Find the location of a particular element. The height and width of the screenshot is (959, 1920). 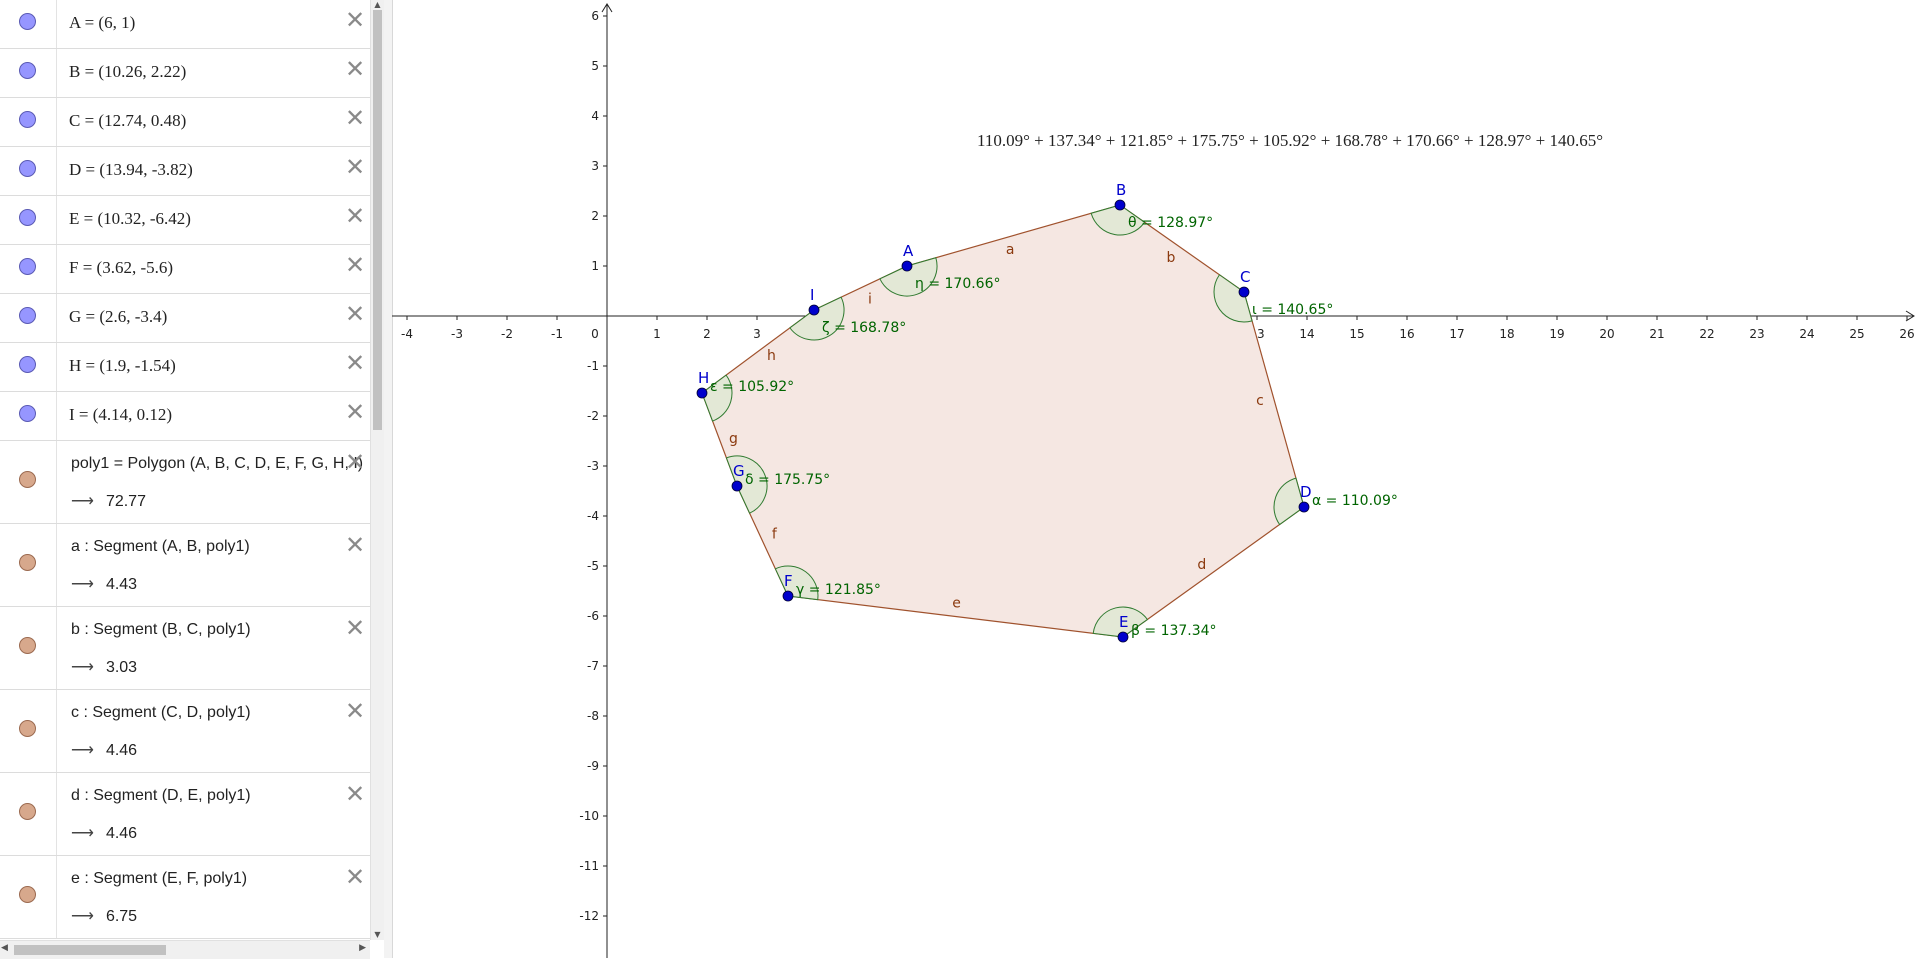

angle-label-F: γ = 121.85° is located at coordinates (838, 590).